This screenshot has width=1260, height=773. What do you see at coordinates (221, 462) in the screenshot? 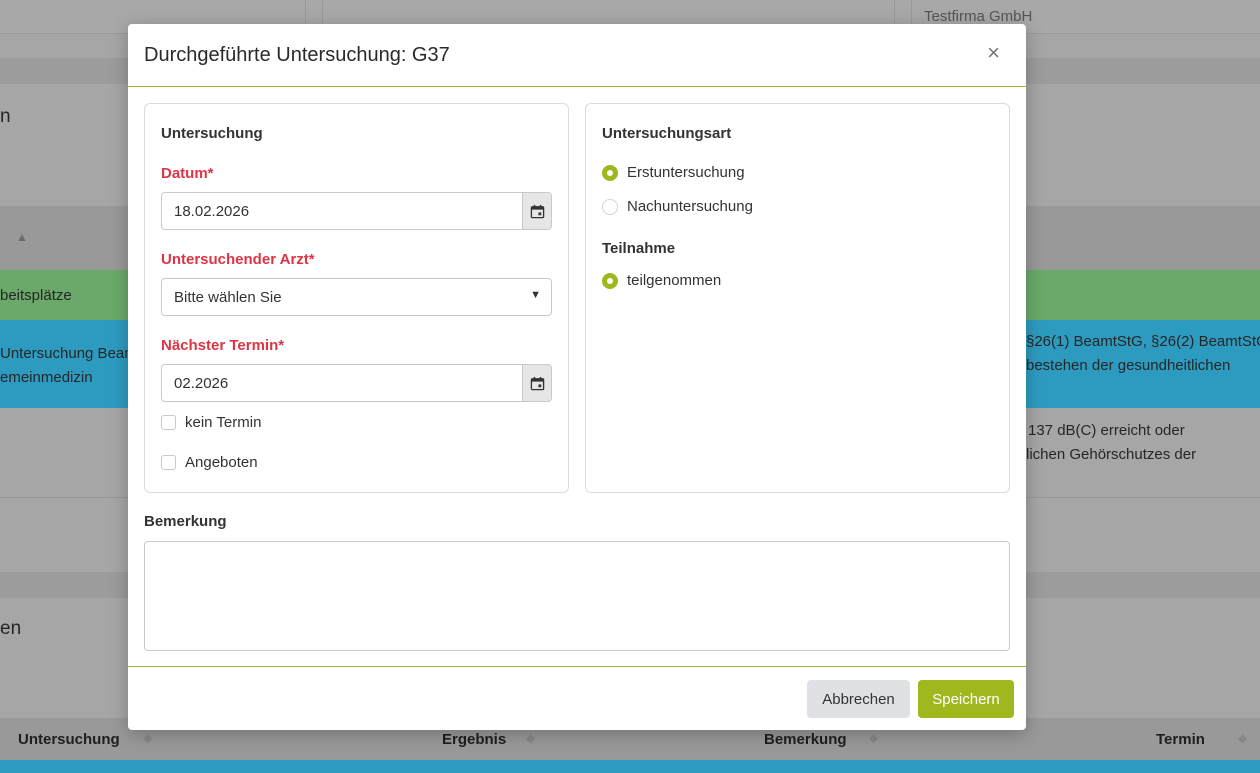
I see `angeboten-label: Angeboten` at bounding box center [221, 462].